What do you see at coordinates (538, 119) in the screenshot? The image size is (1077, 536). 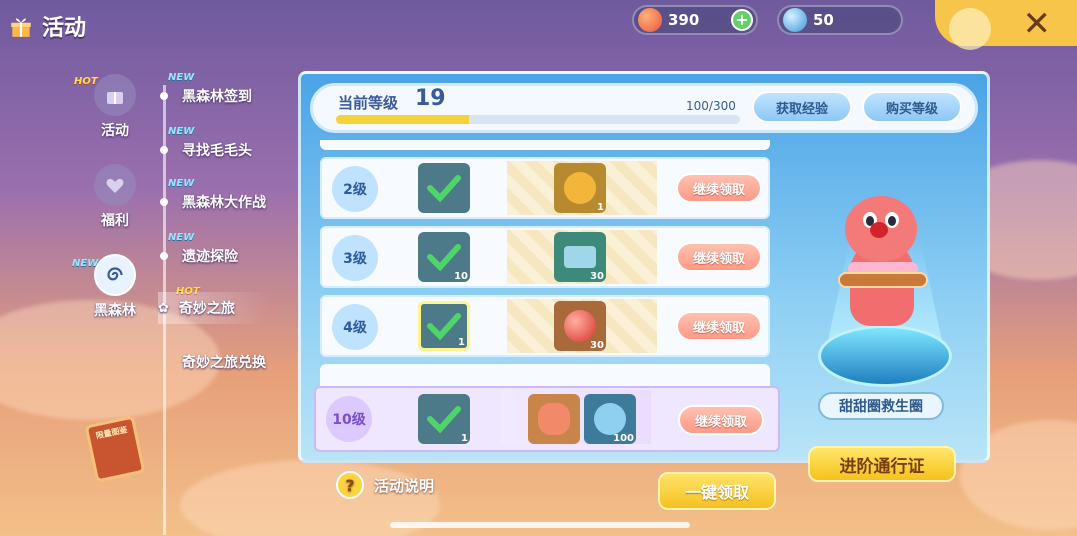 I see `xp-progress-bar` at bounding box center [538, 119].